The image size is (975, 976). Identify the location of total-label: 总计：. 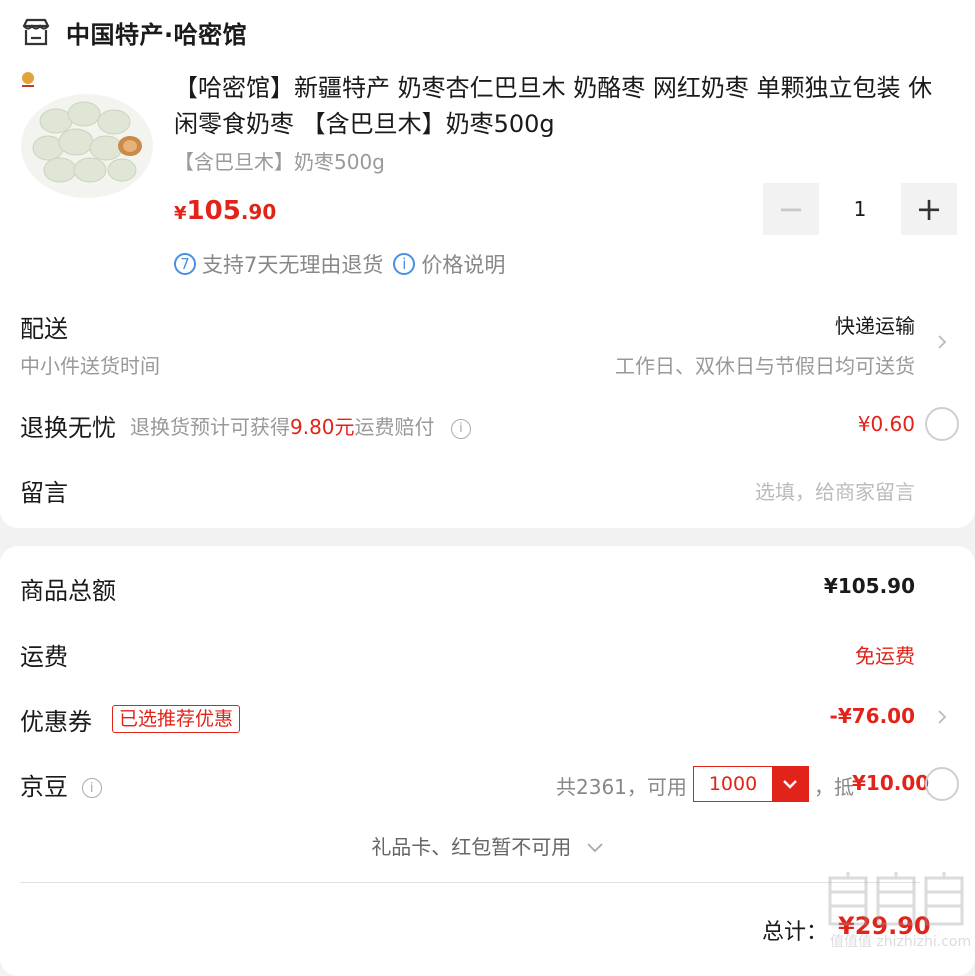
(795, 932).